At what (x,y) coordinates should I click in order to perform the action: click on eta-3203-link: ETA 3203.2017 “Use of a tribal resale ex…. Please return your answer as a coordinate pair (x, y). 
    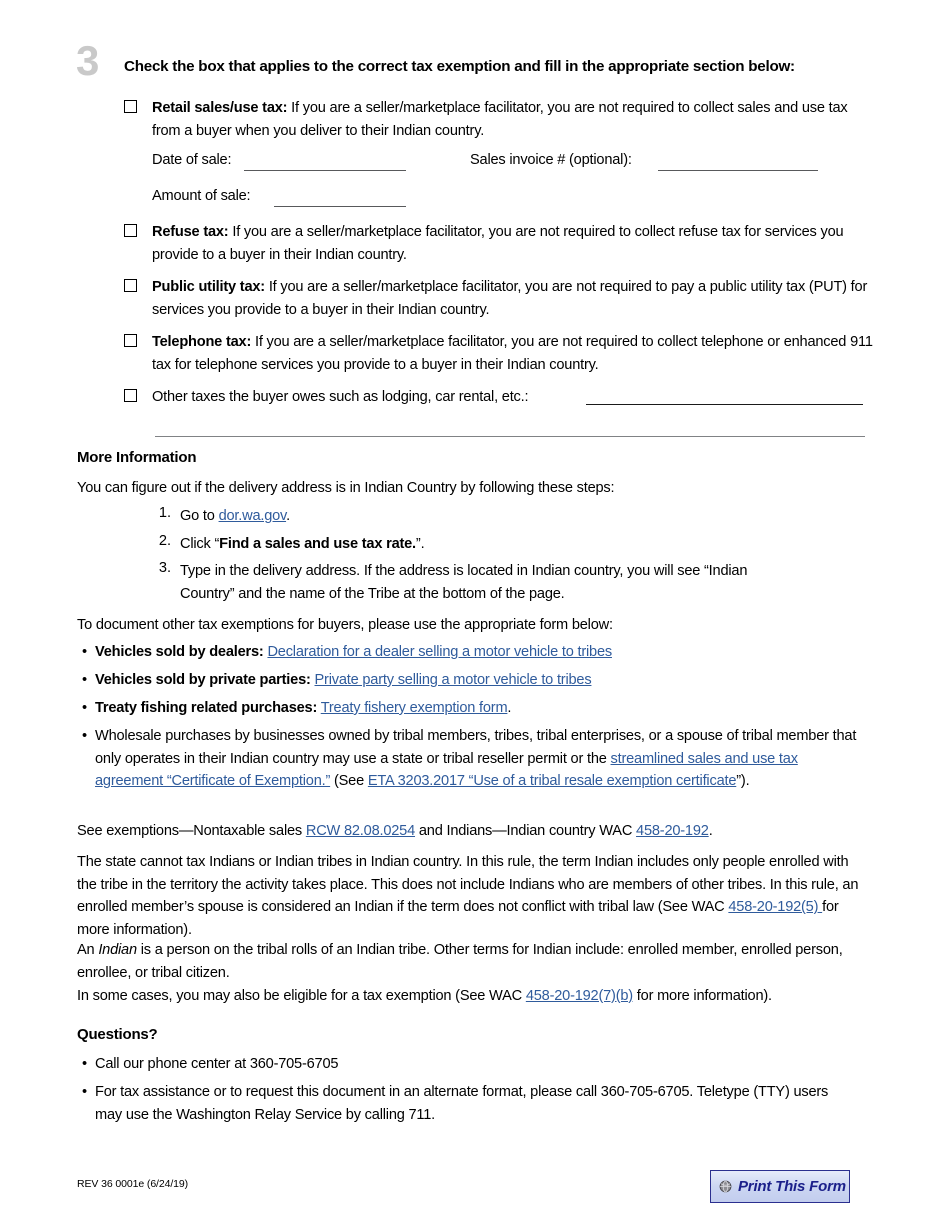
    Looking at the image, I should click on (552, 781).